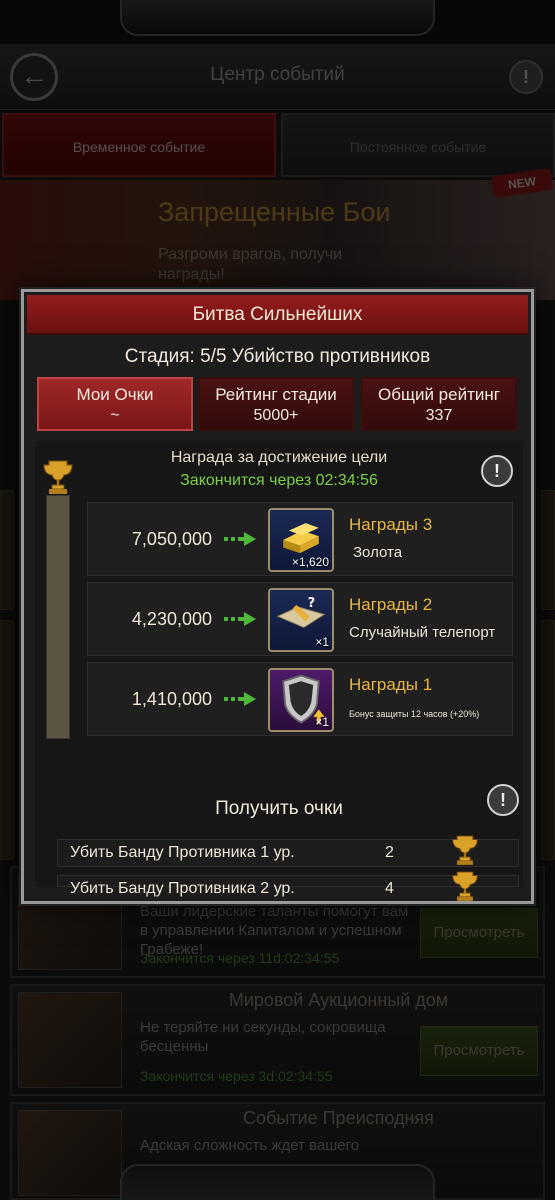 The image size is (555, 1200). I want to click on modal-header: Битва Сильнейших, so click(277, 315).